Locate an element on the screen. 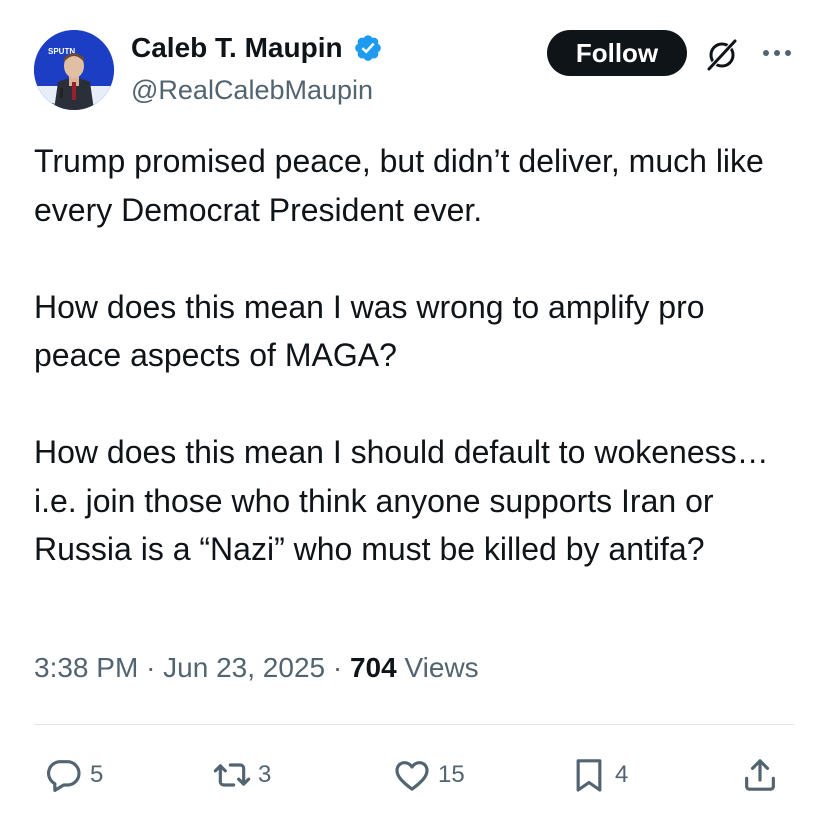 The width and height of the screenshot is (828, 821). tweet-date: Jun 23, 2025 is located at coordinates (244, 667).